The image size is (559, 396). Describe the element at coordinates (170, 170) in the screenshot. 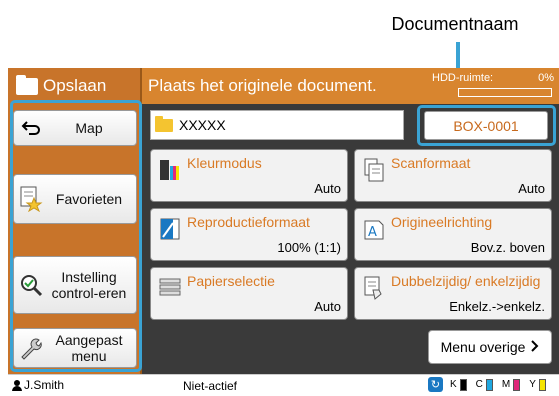

I see `color-mode-icon` at that location.